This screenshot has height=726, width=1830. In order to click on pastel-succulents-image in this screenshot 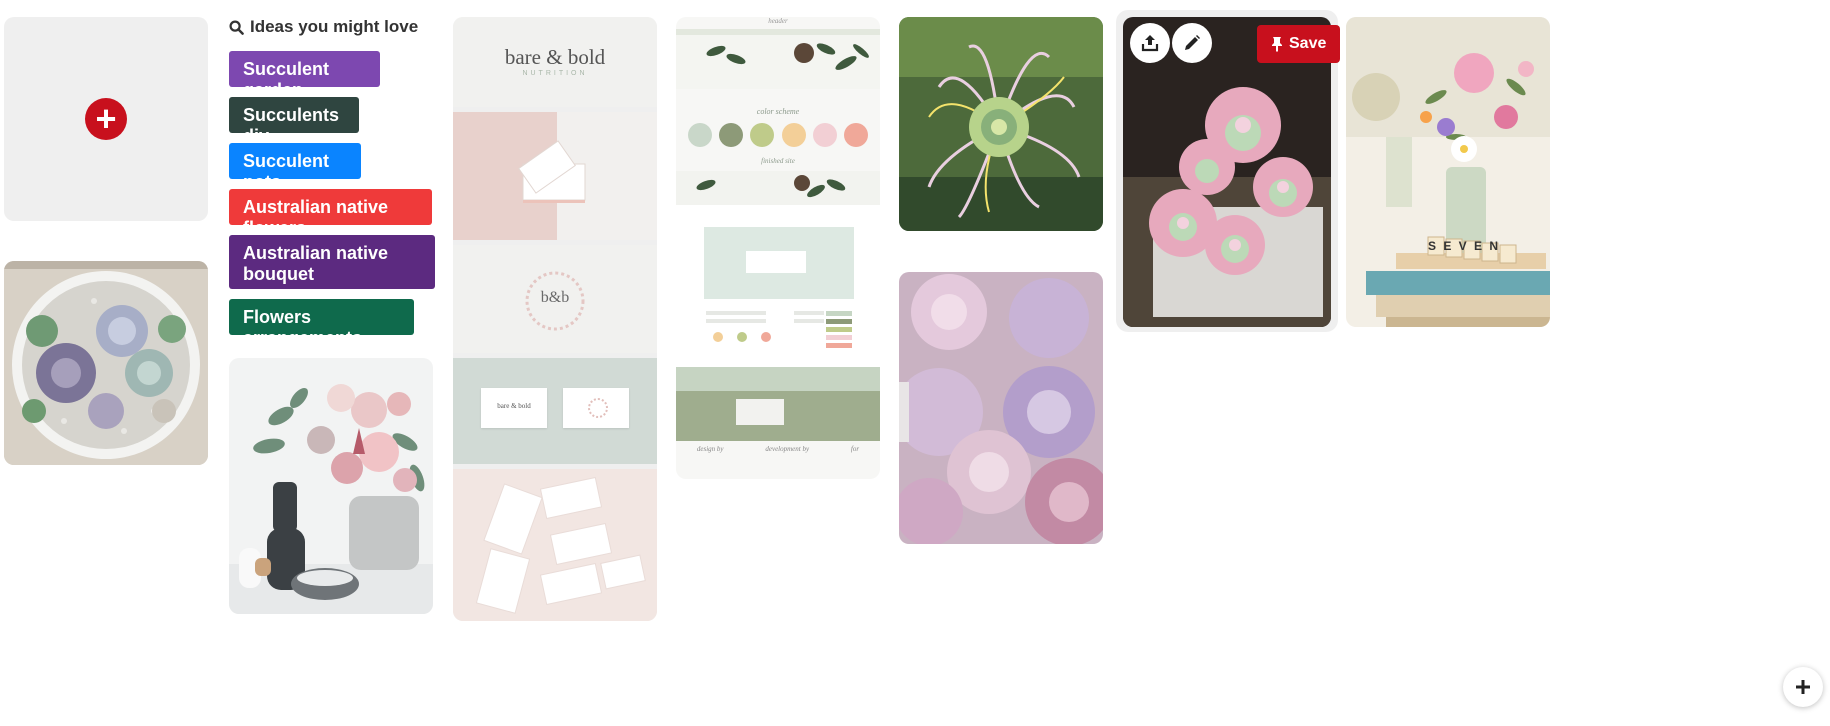, I will do `click(1001, 408)`.